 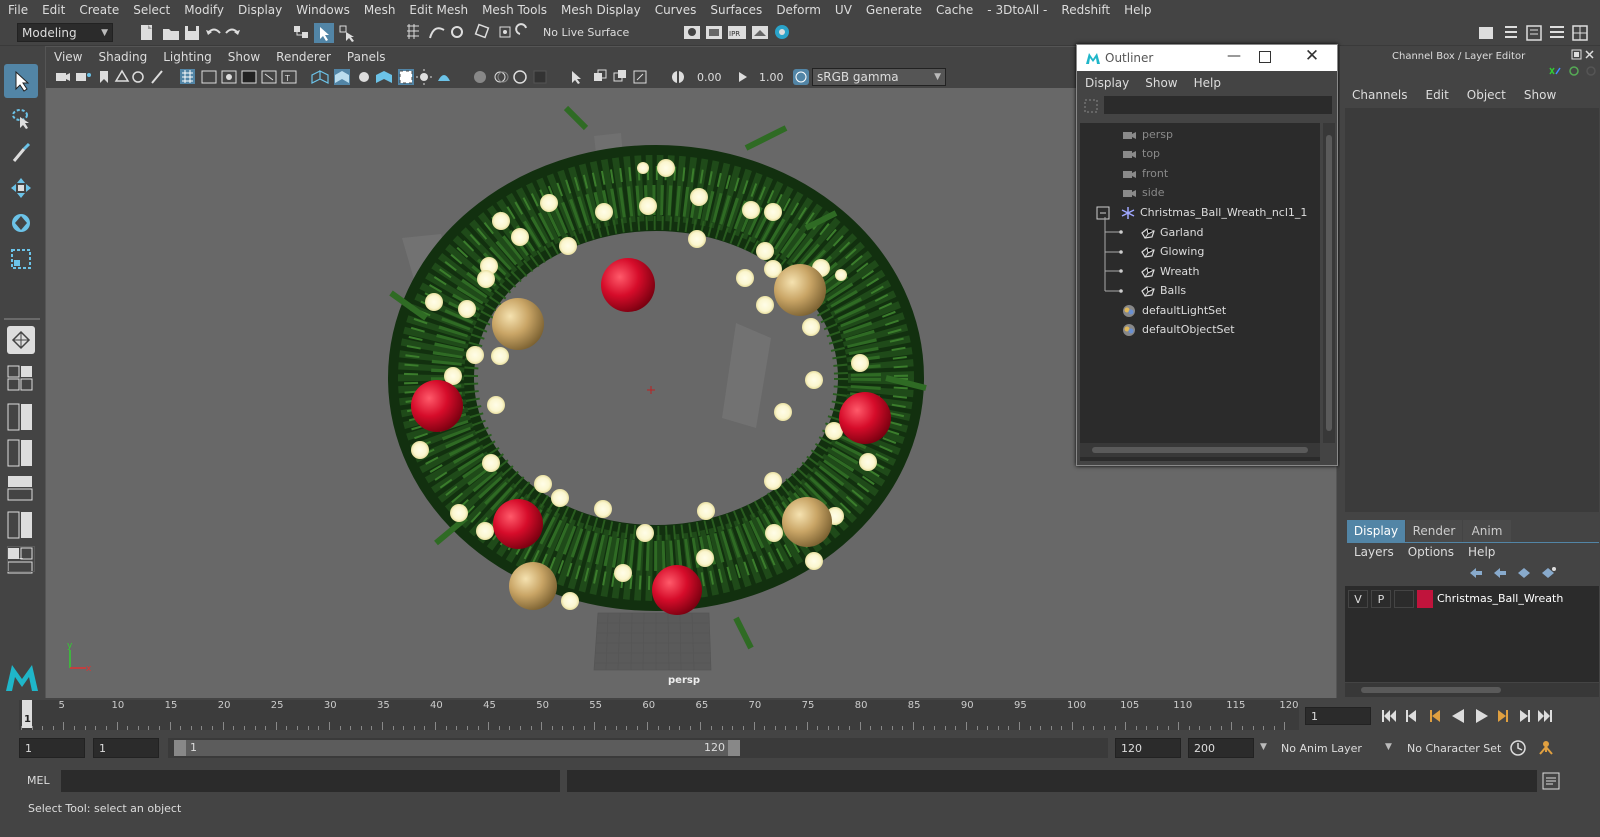 What do you see at coordinates (1374, 552) in the screenshot?
I see `layer-menu-layers: Layers` at bounding box center [1374, 552].